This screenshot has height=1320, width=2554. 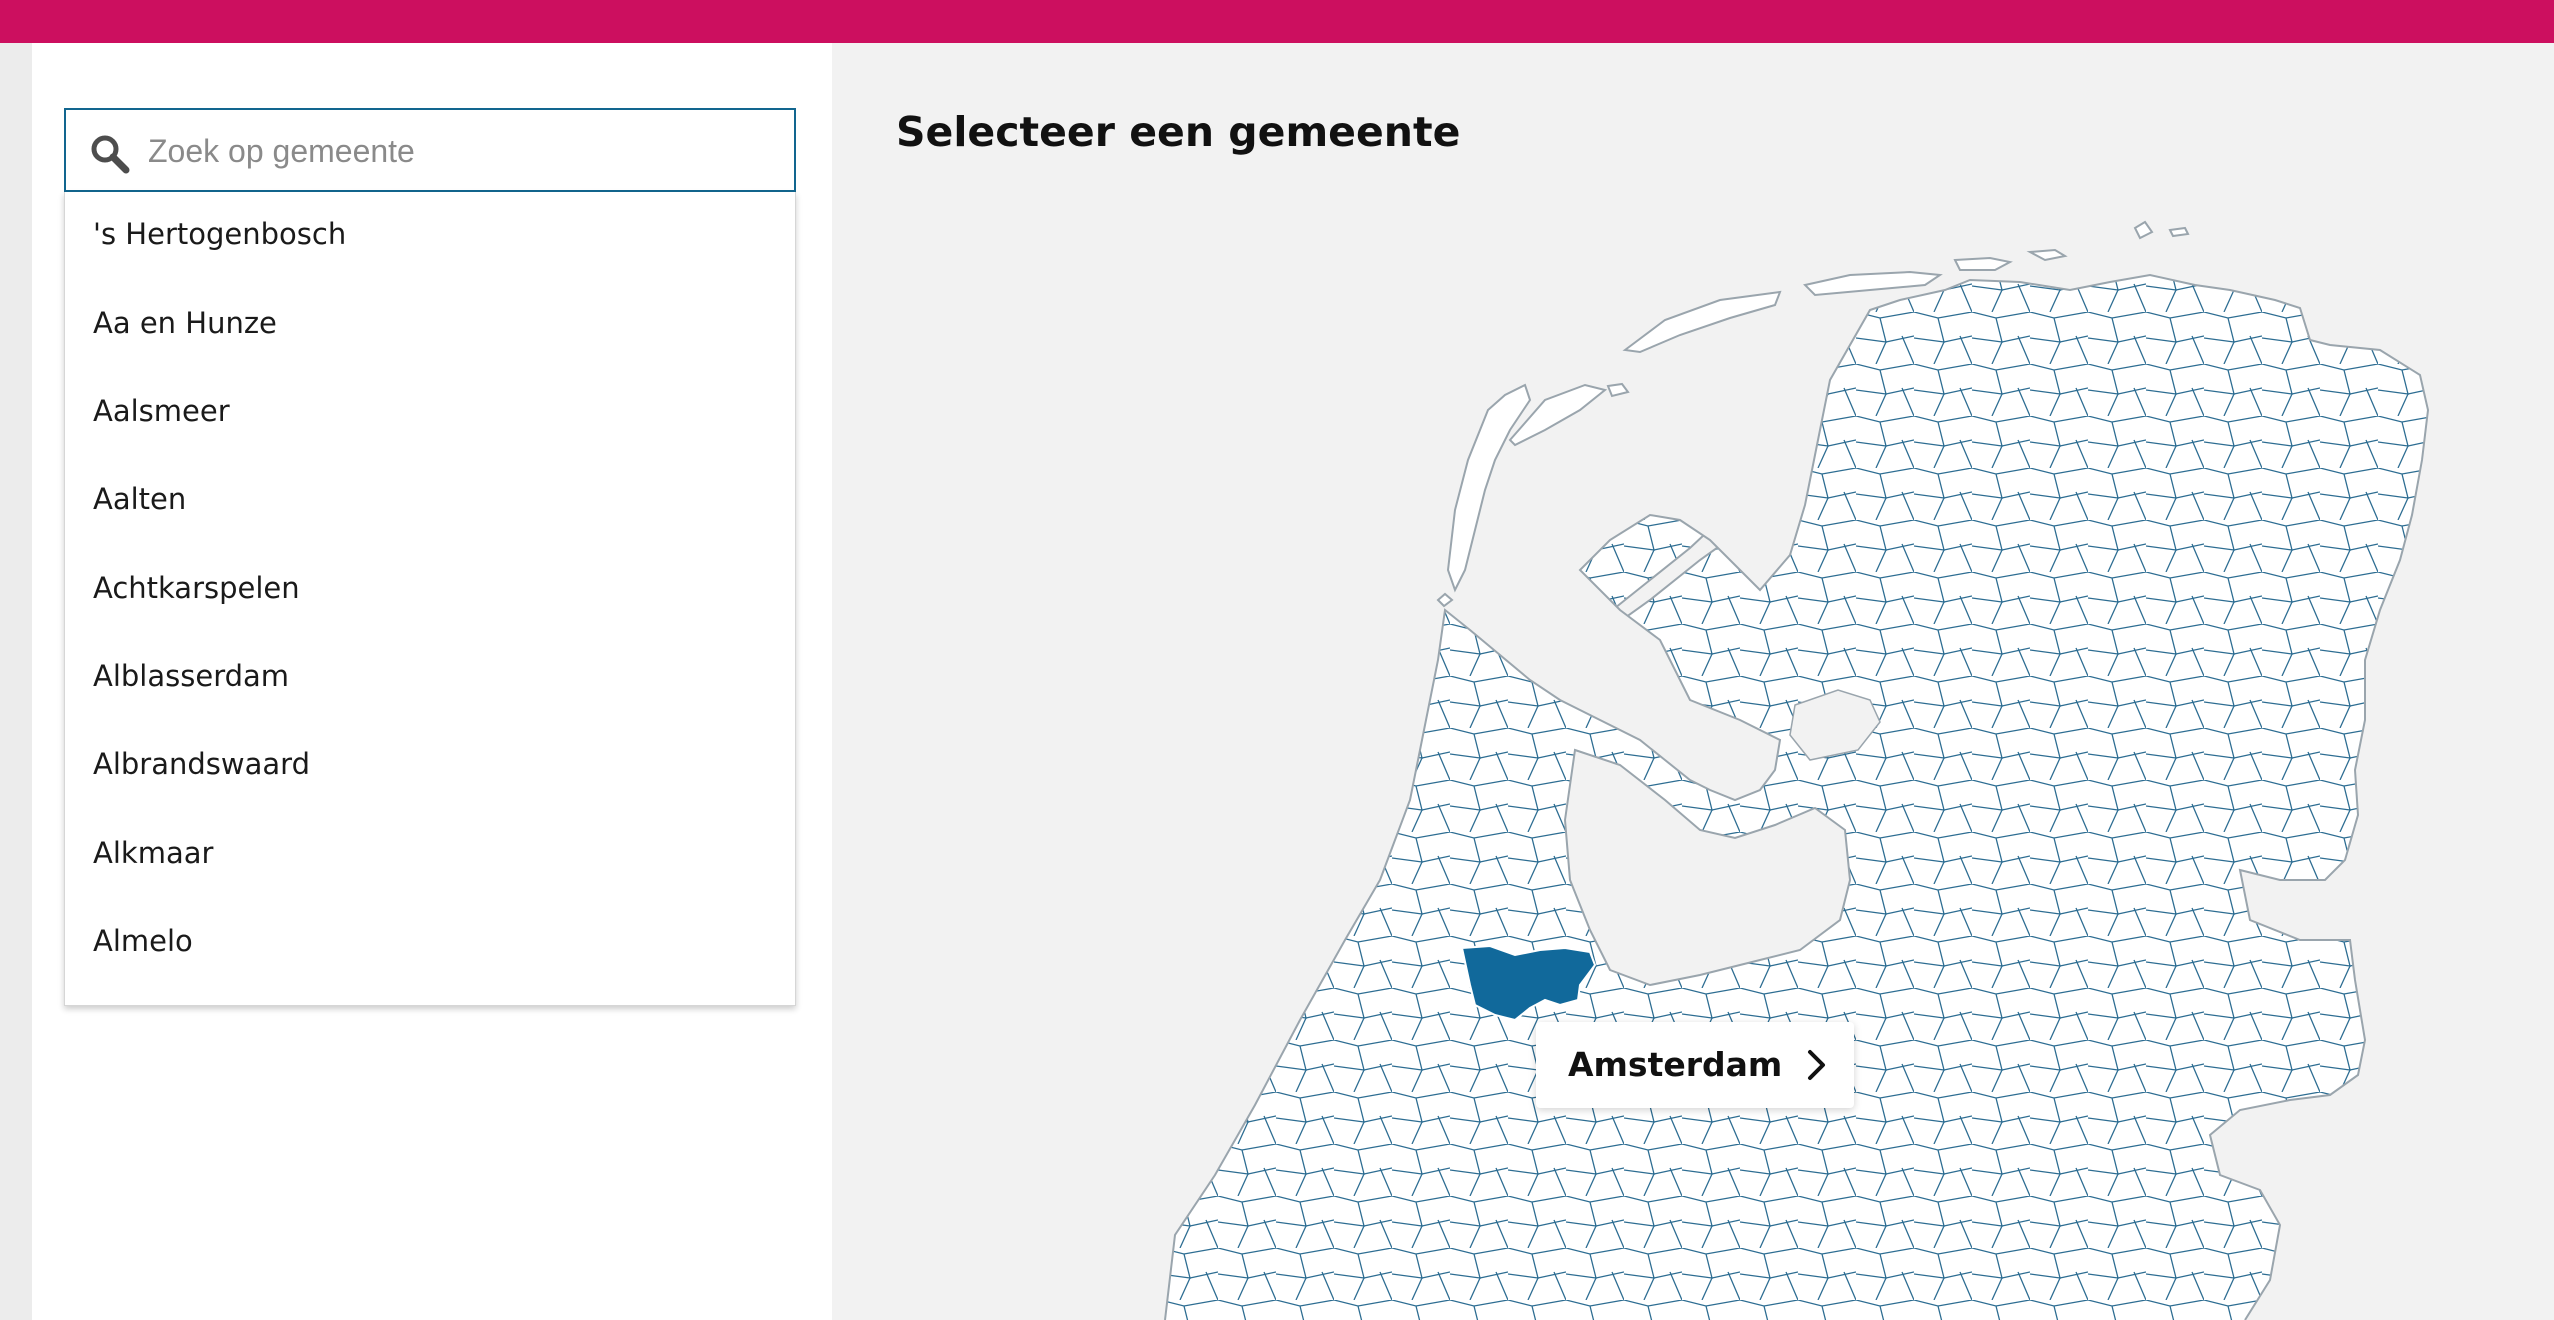 I want to click on search-icon, so click(x=110, y=154).